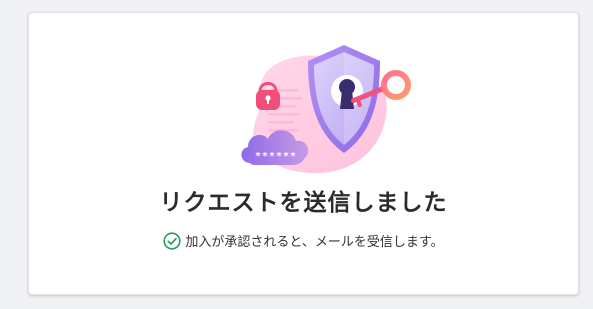 The height and width of the screenshot is (309, 593). What do you see at coordinates (326, 109) in the screenshot?
I see `security-illustration: ******` at bounding box center [326, 109].